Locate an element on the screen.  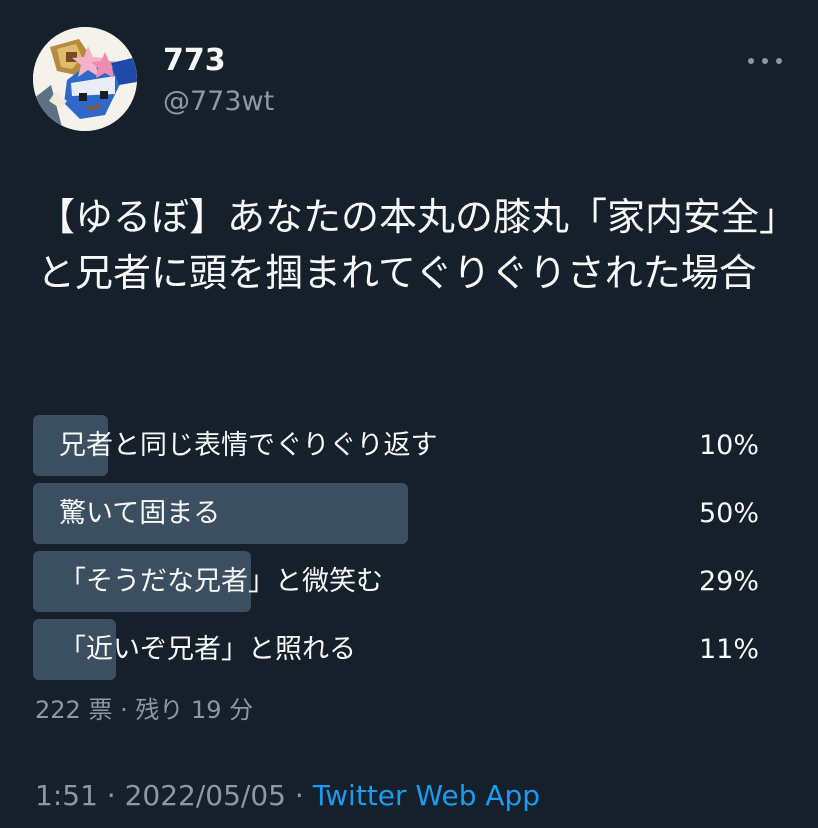
poll-option-percent: 10% is located at coordinates (728, 445).